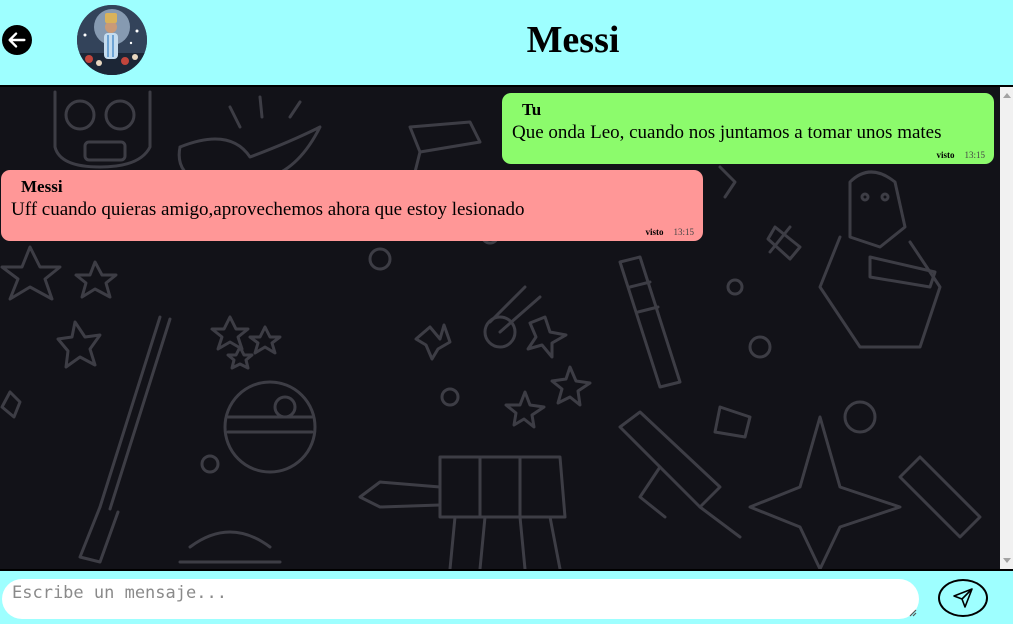 The image size is (1013, 624). What do you see at coordinates (42, 186) in the screenshot?
I see `message-sender: Messi` at bounding box center [42, 186].